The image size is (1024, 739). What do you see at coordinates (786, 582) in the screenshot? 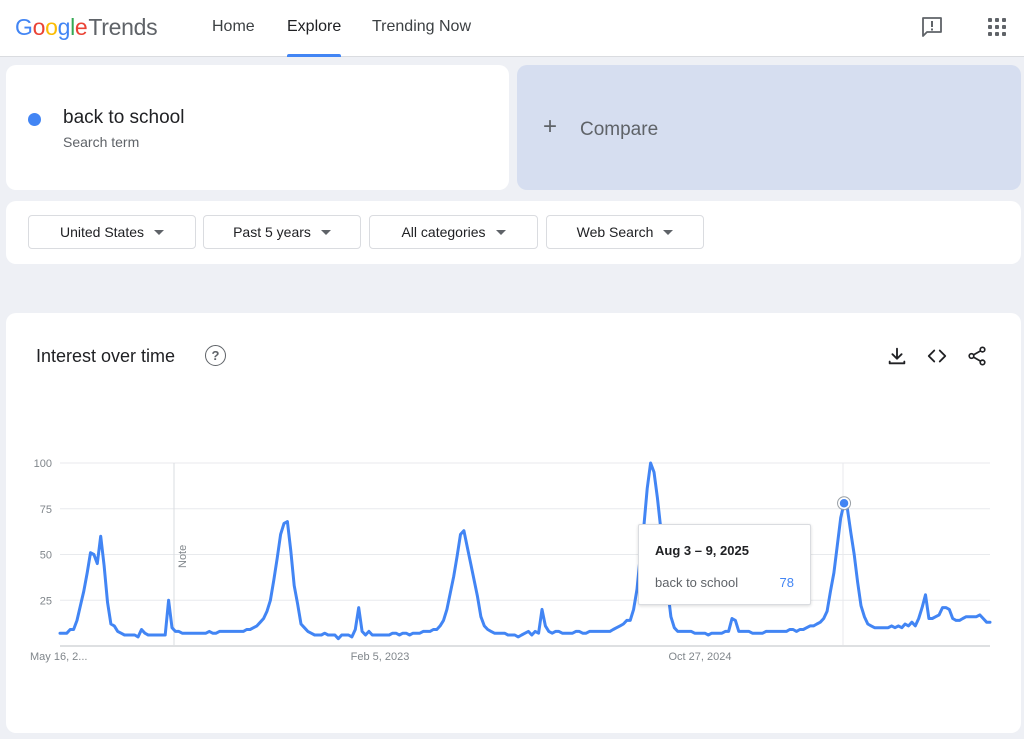
I see `tooltip-value: 78` at bounding box center [786, 582].